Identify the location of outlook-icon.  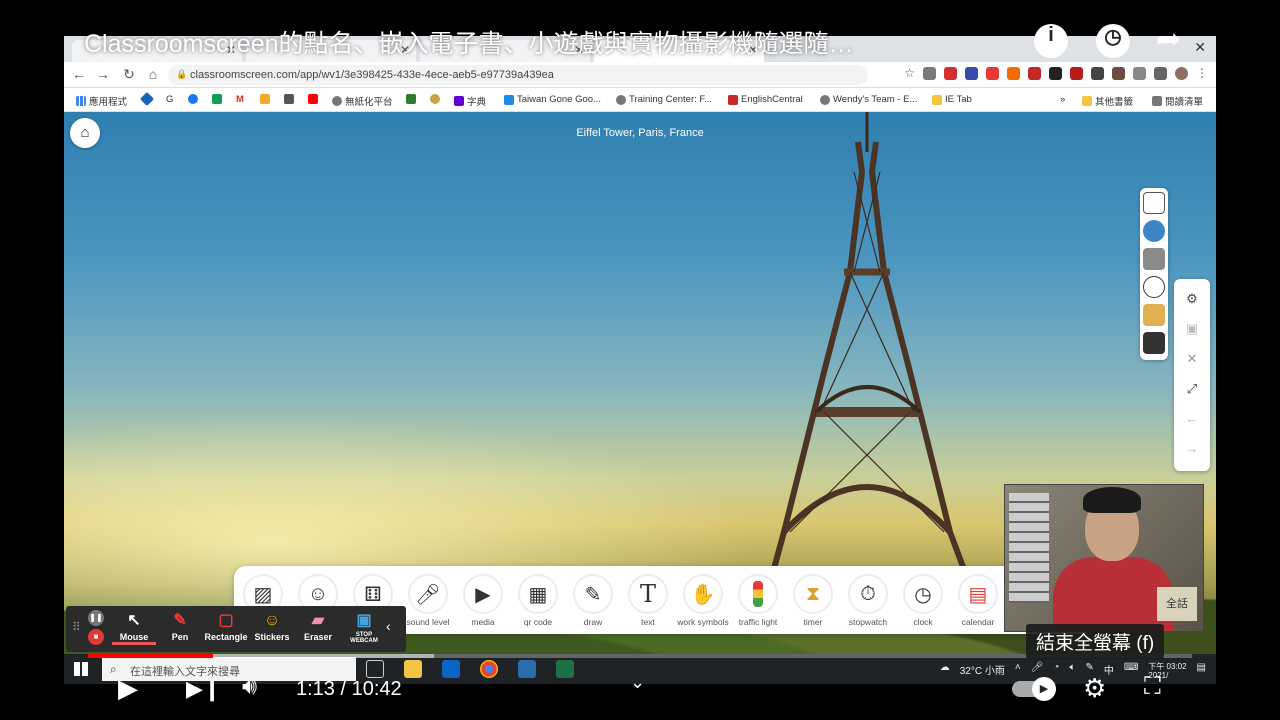
(451, 669).